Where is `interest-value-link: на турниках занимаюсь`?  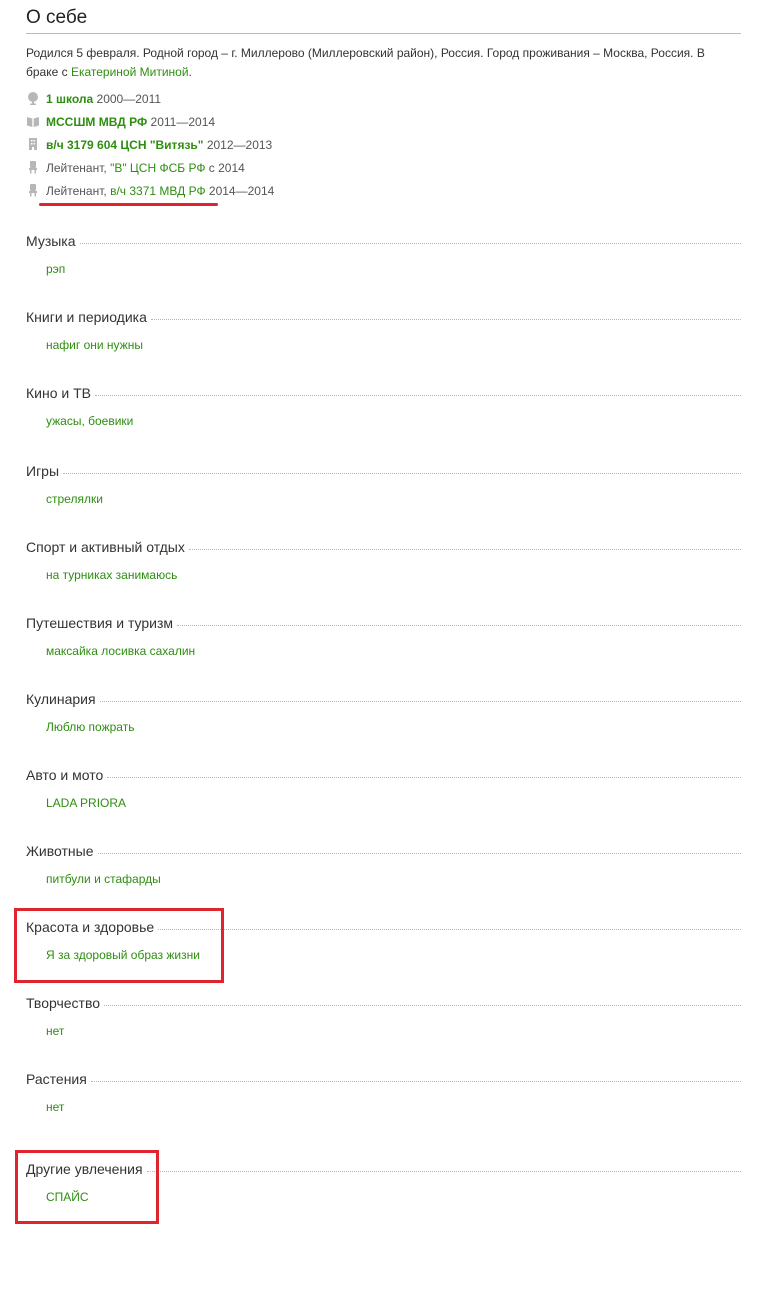 interest-value-link: на турниках занимаюсь is located at coordinates (393, 575).